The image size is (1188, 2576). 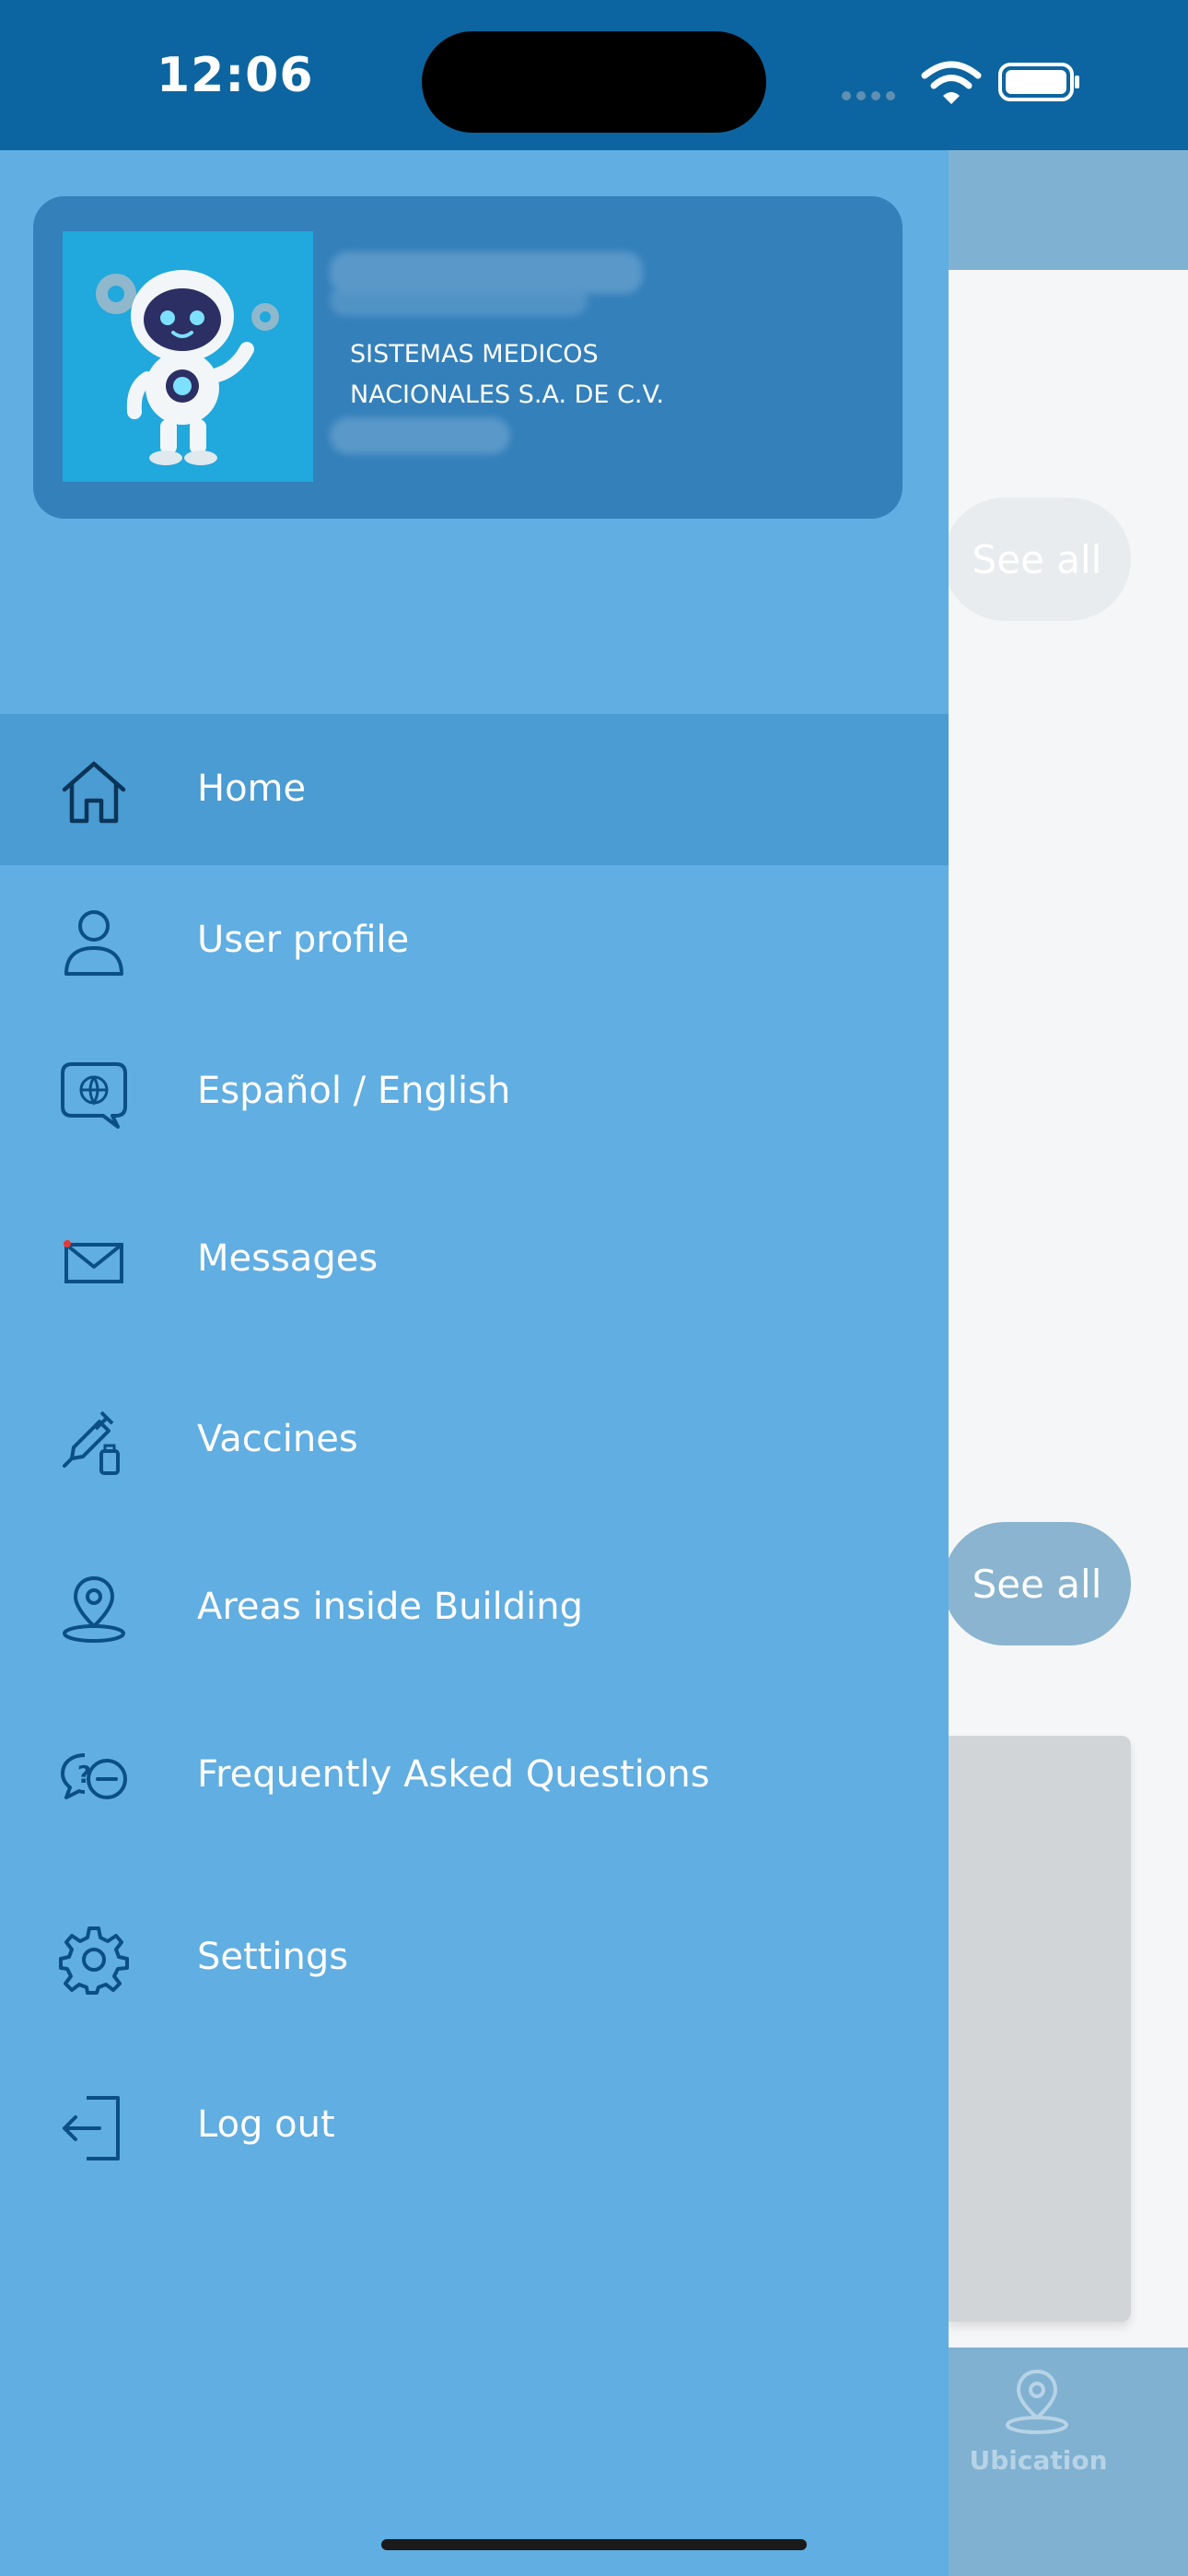 What do you see at coordinates (594, 82) in the screenshot?
I see `dynamic-island` at bounding box center [594, 82].